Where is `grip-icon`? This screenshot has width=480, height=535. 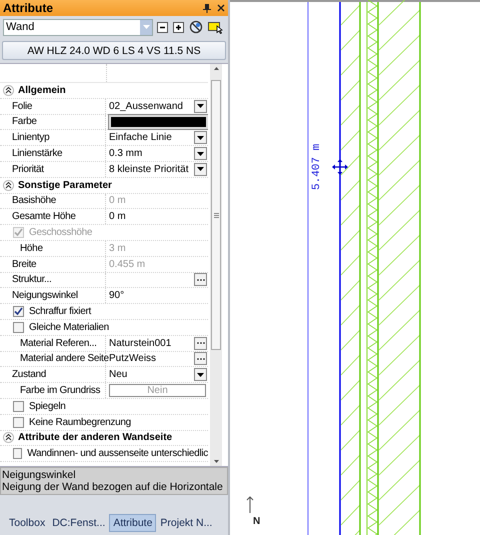
grip-icon is located at coordinates (216, 215).